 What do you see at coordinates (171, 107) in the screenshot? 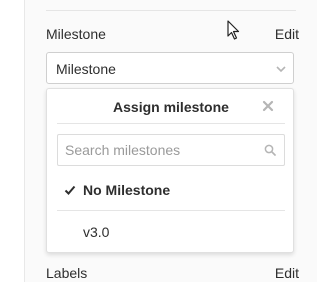
I see `dropdown-title: Assign milestone` at bounding box center [171, 107].